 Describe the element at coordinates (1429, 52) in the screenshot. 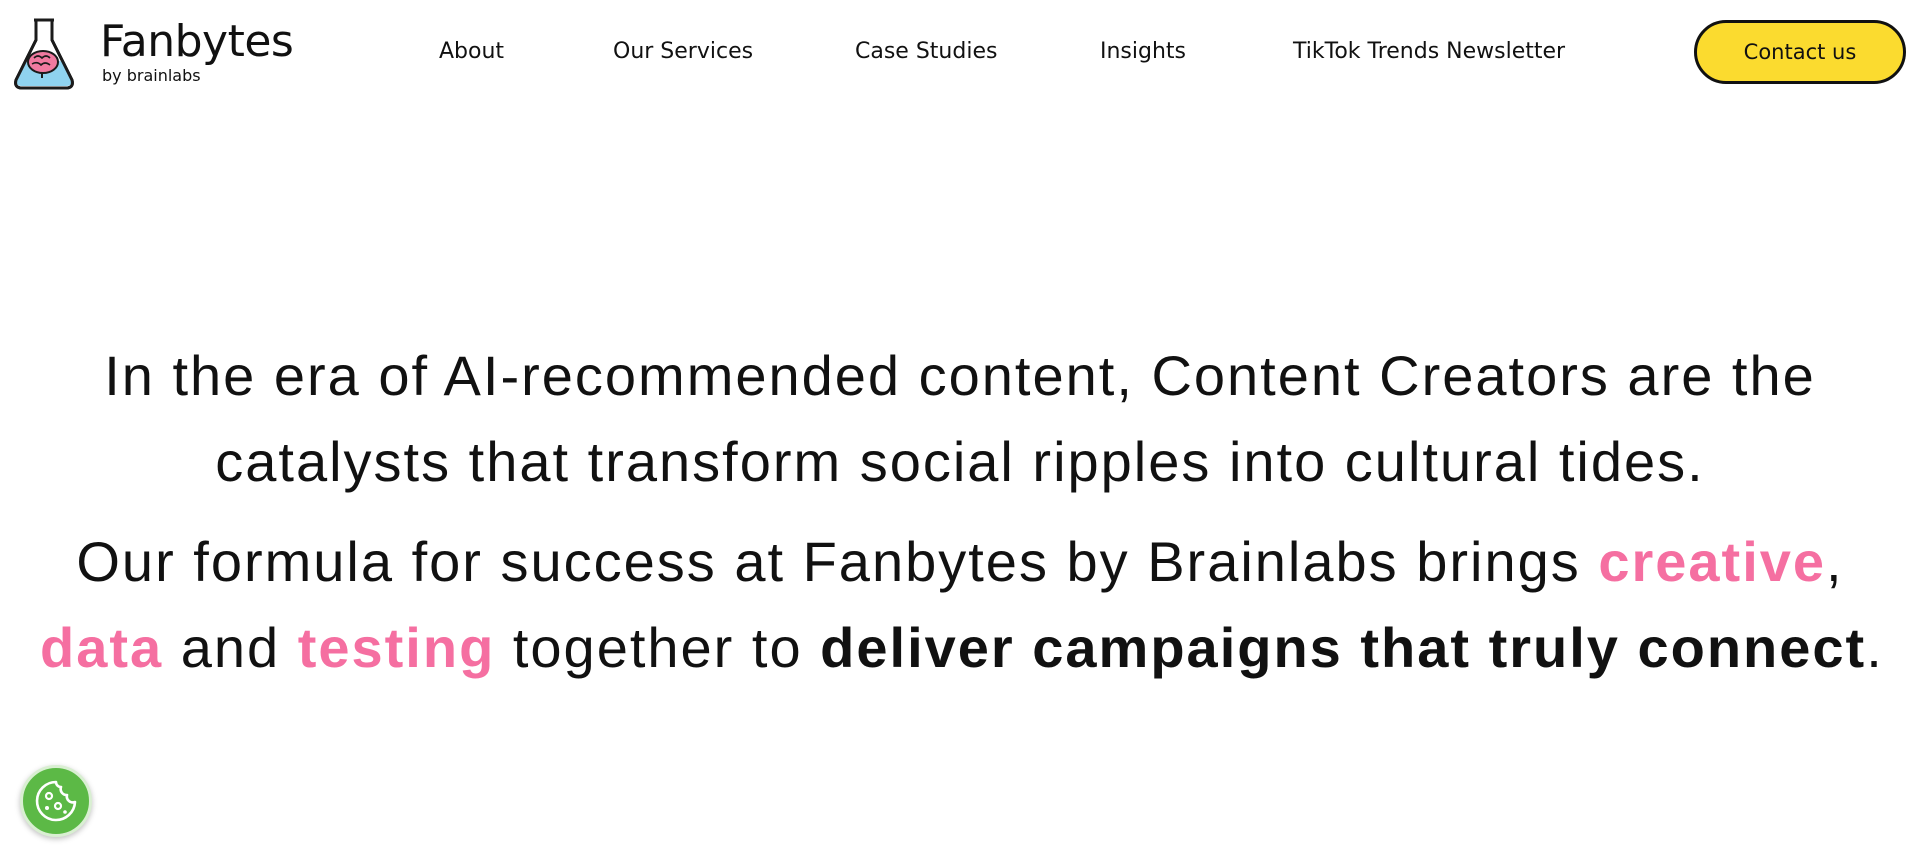

I see `nav-tiktok-trends-newsletter: TikTok Trends Newsletter` at that location.